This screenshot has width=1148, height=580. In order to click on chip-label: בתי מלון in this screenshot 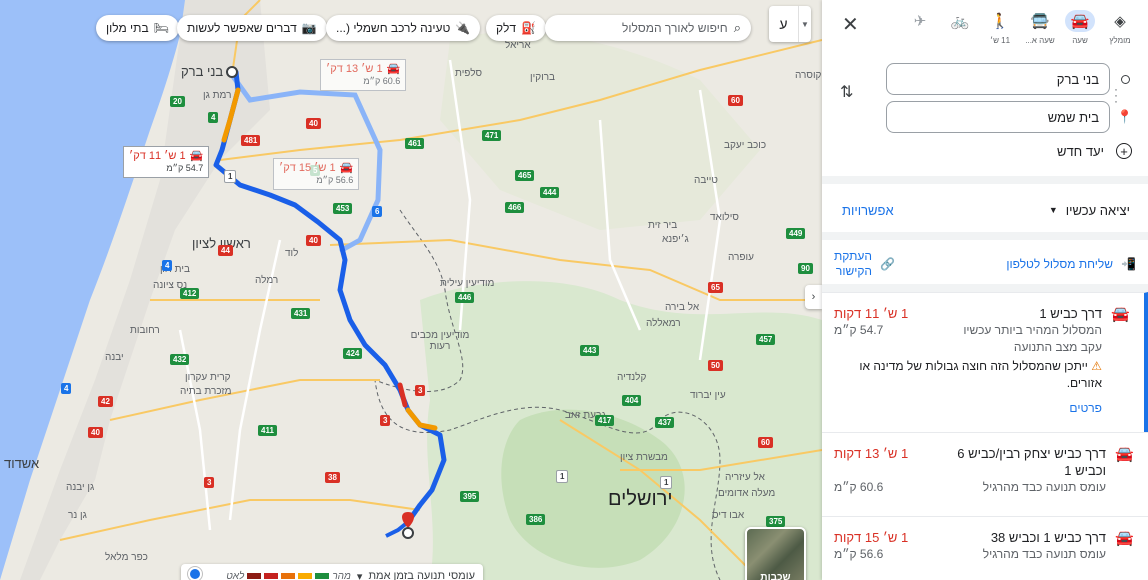, I will do `click(127, 28)`.